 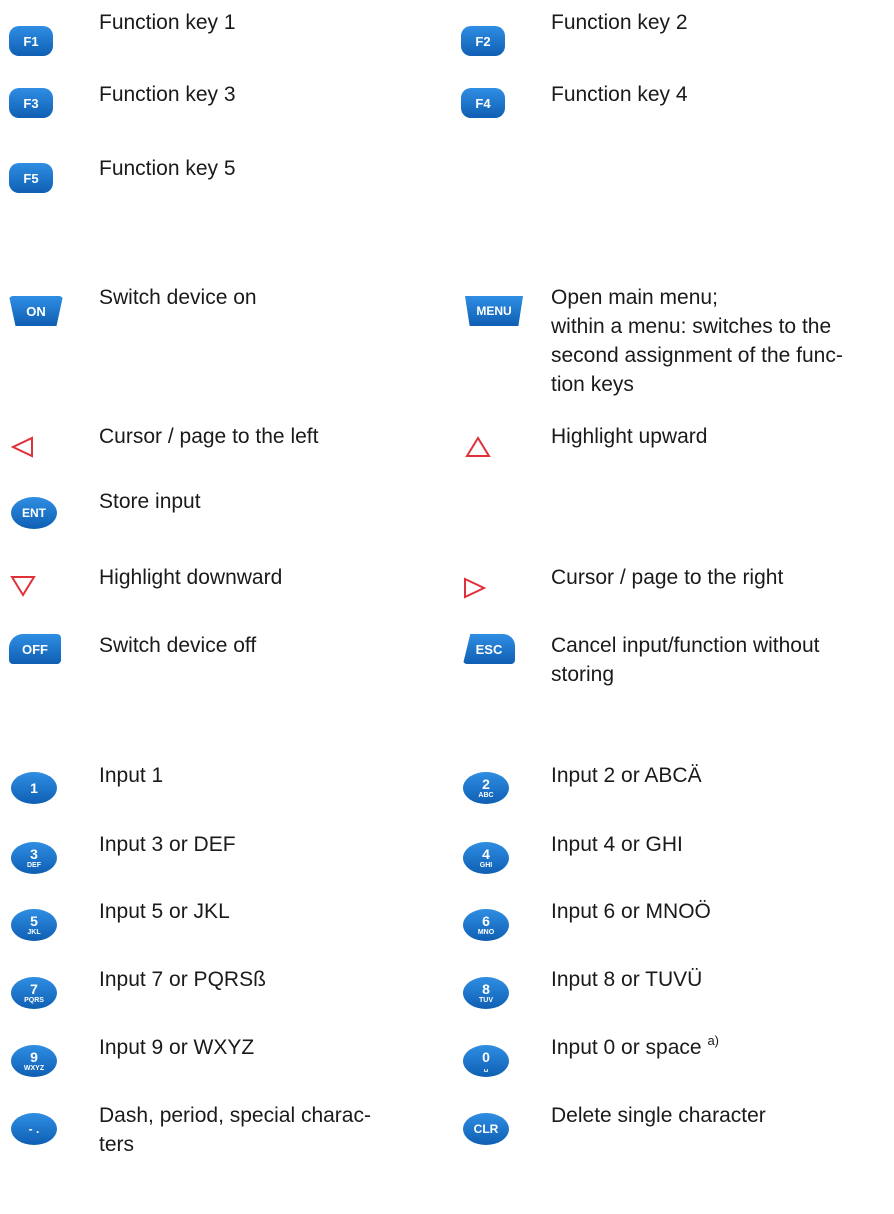 What do you see at coordinates (617, 844) in the screenshot?
I see `key-4-description: Input 4 or GHI` at bounding box center [617, 844].